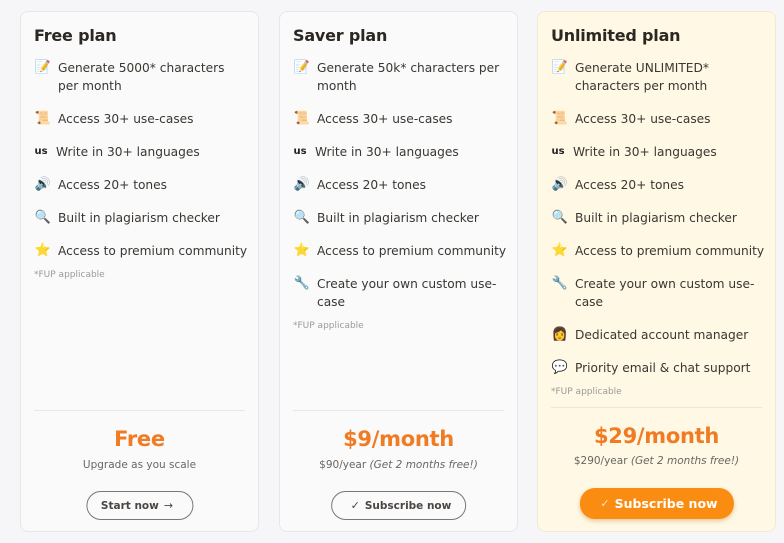  What do you see at coordinates (340, 35) in the screenshot?
I see `plan-title: Saver plan` at bounding box center [340, 35].